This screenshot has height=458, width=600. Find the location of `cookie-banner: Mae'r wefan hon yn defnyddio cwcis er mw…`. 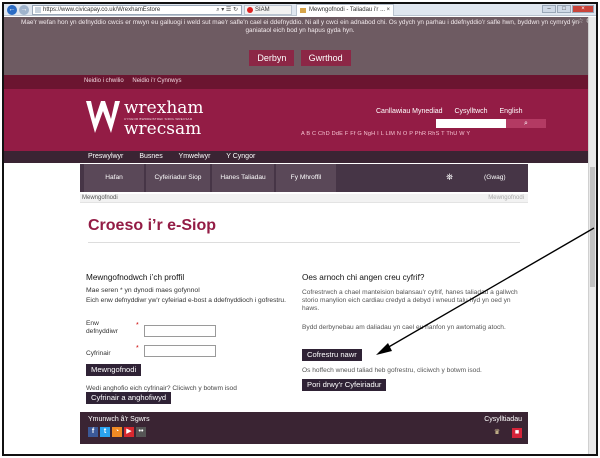

cookie-banner: Mae'r wefan hon yn defnyddio cwcis er mw… is located at coordinates (300, 46).